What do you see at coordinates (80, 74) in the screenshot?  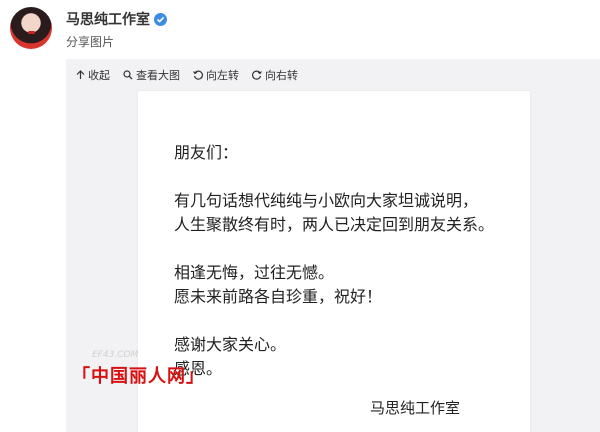 I see `collapse-icon` at bounding box center [80, 74].